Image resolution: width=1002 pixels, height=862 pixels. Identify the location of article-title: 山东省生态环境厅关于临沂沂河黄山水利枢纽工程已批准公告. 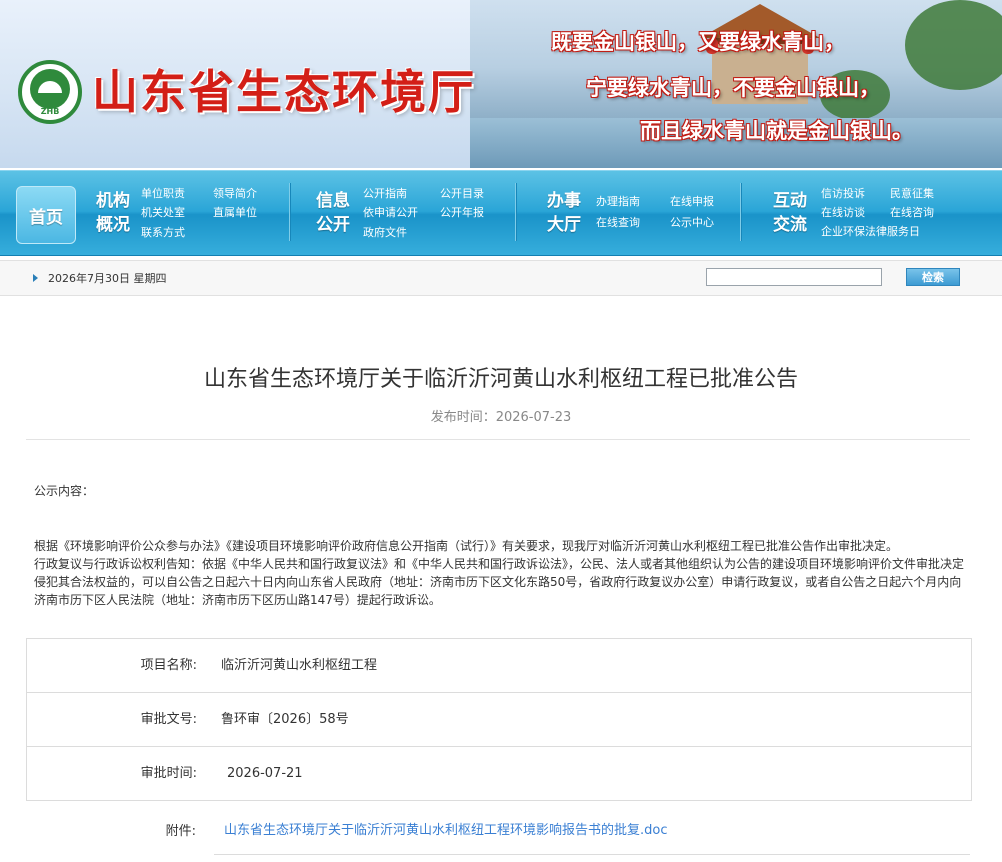
(500, 379).